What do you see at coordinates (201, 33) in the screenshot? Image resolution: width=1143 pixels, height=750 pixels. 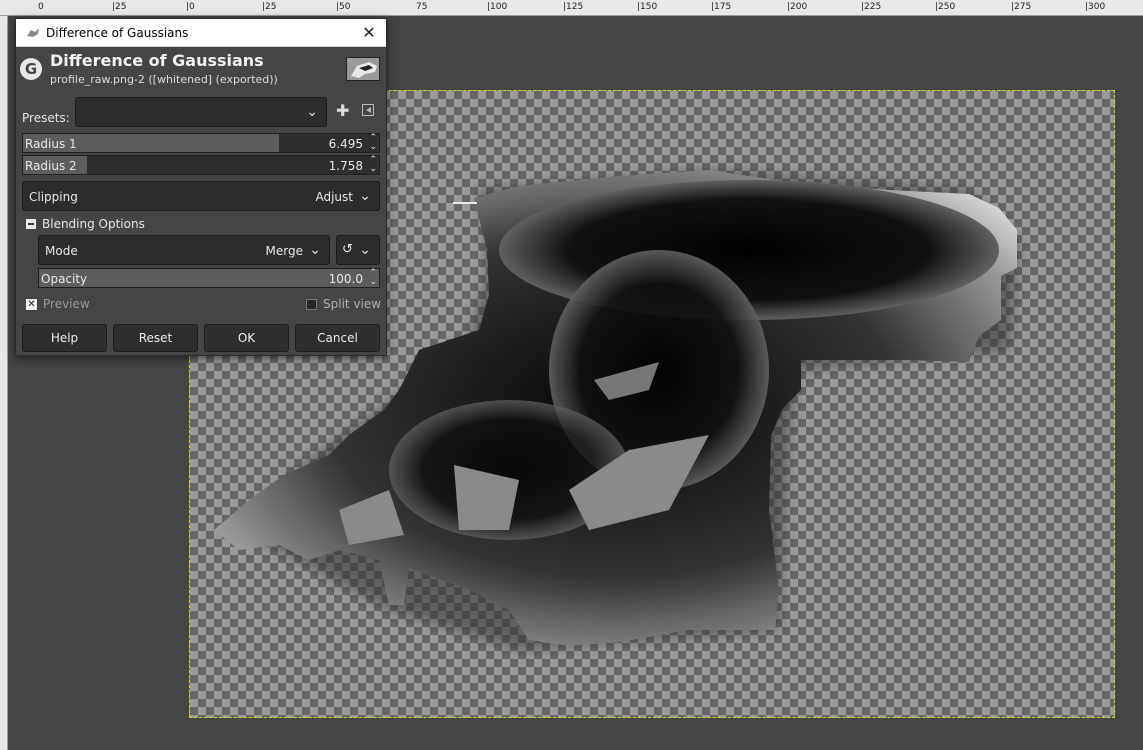 I see `dialog-titlebar: Difference of Gaussians ✕` at bounding box center [201, 33].